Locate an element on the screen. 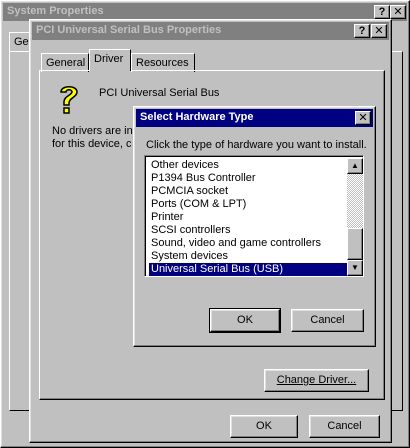  select-hardware-titlebar: Select Hardware Type ✕ is located at coordinates (254, 118).